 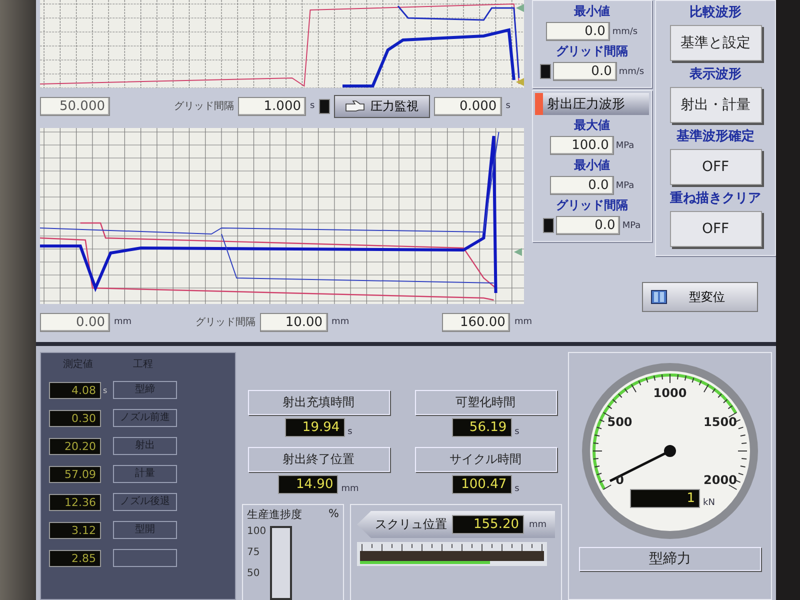 I want to click on process-step-label: 型締, so click(x=145, y=390).